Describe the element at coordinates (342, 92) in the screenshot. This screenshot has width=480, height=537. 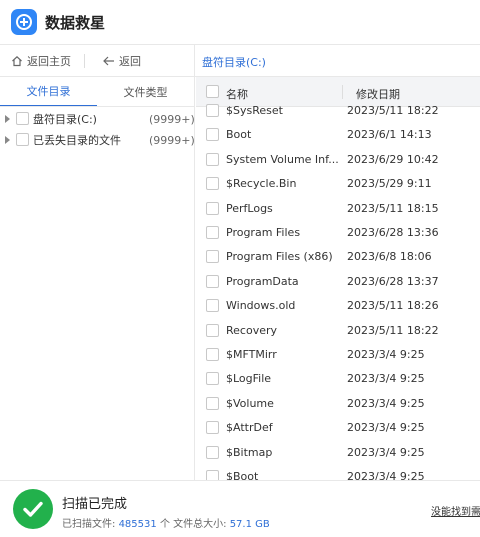
I see `column-separator` at that location.